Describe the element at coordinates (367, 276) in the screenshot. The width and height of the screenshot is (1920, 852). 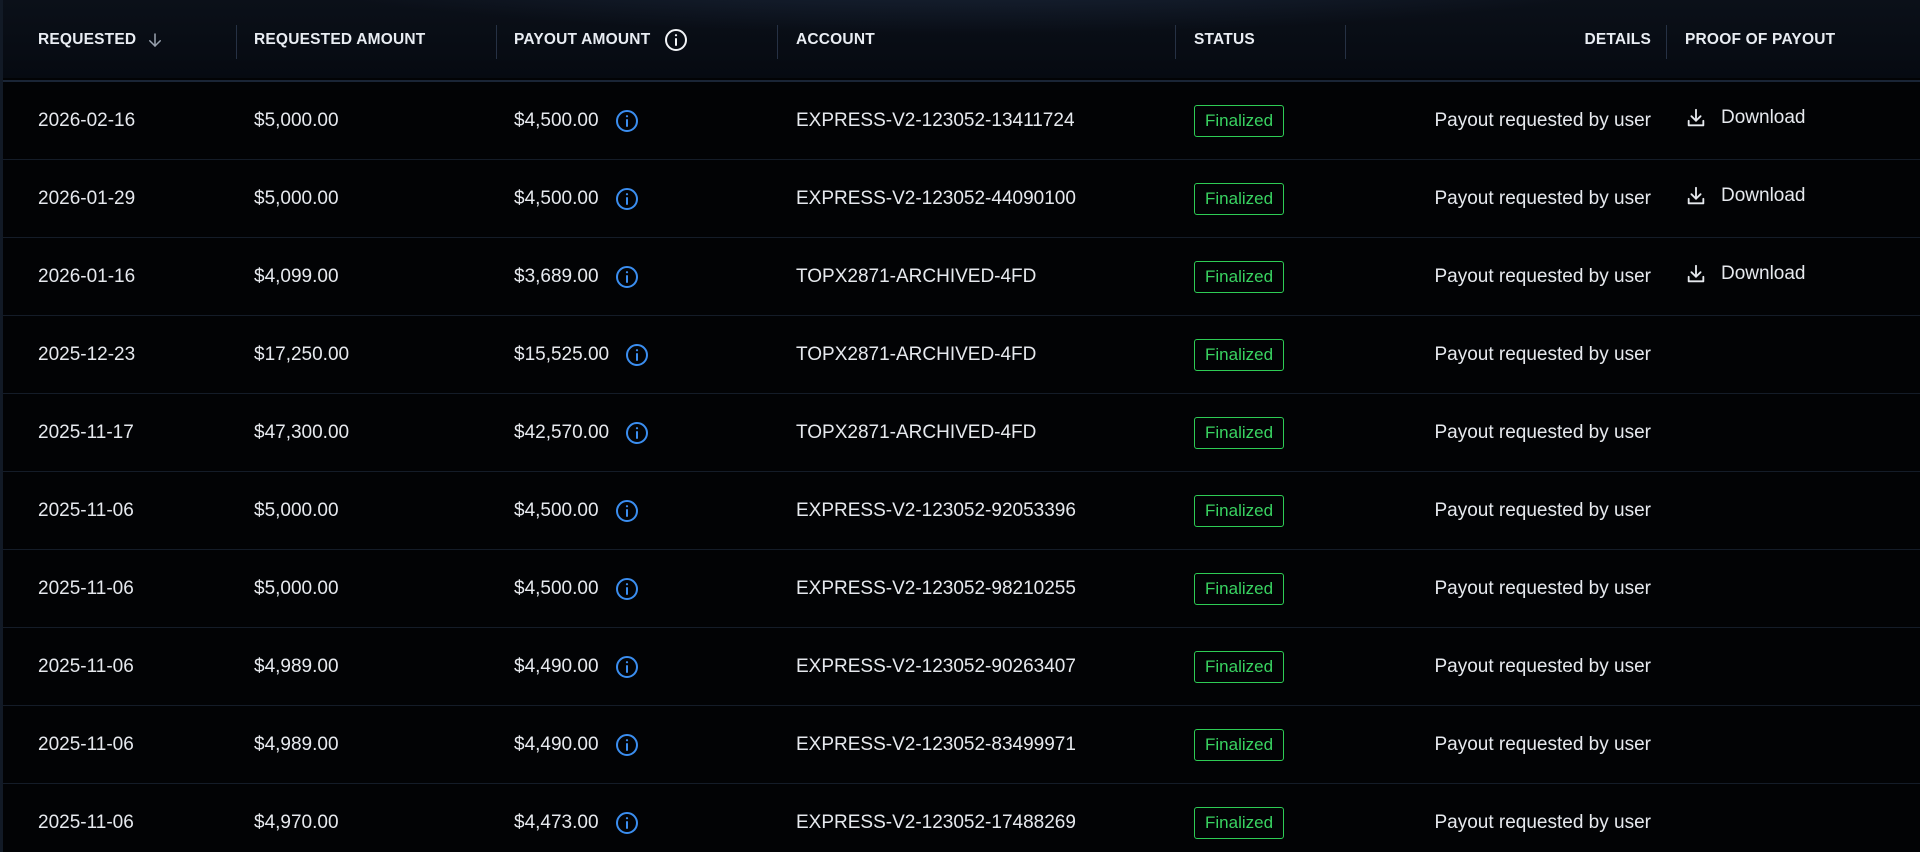
I see `requested-amount: $4,099.00` at that location.